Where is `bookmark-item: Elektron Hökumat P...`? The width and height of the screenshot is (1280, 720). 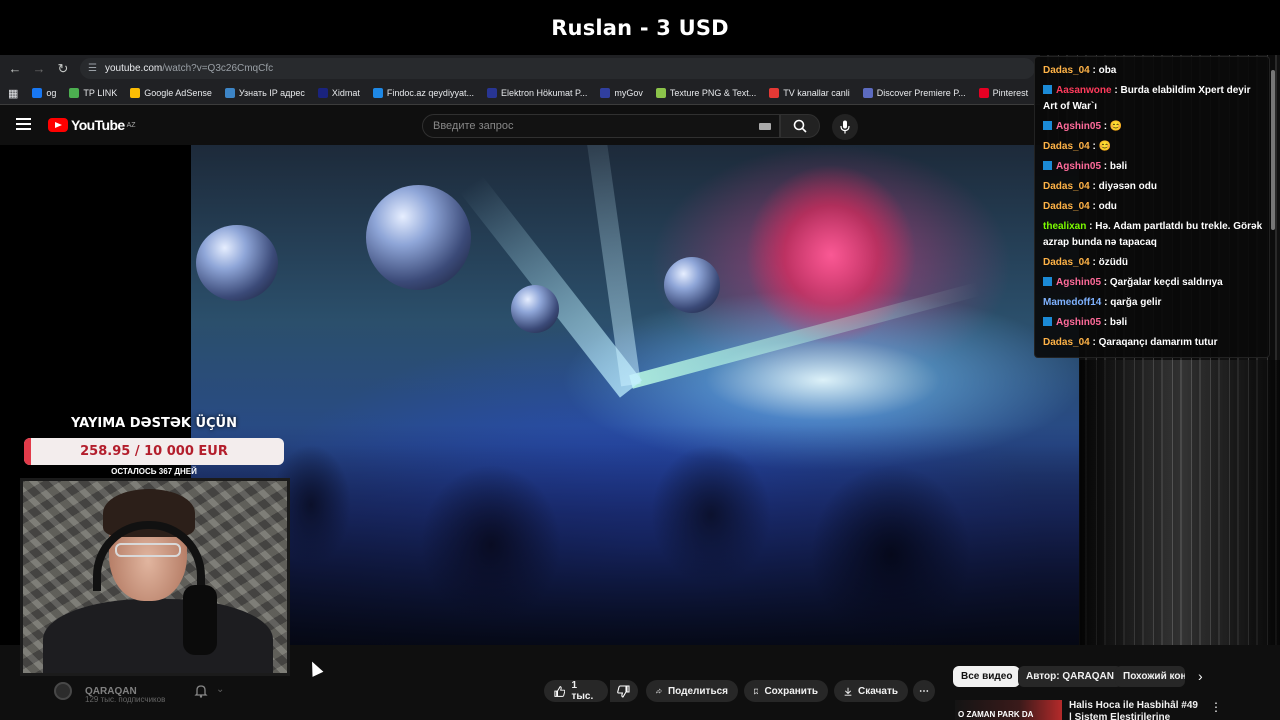
bookmark-item: Elektron Hökumat P... is located at coordinates (537, 93).